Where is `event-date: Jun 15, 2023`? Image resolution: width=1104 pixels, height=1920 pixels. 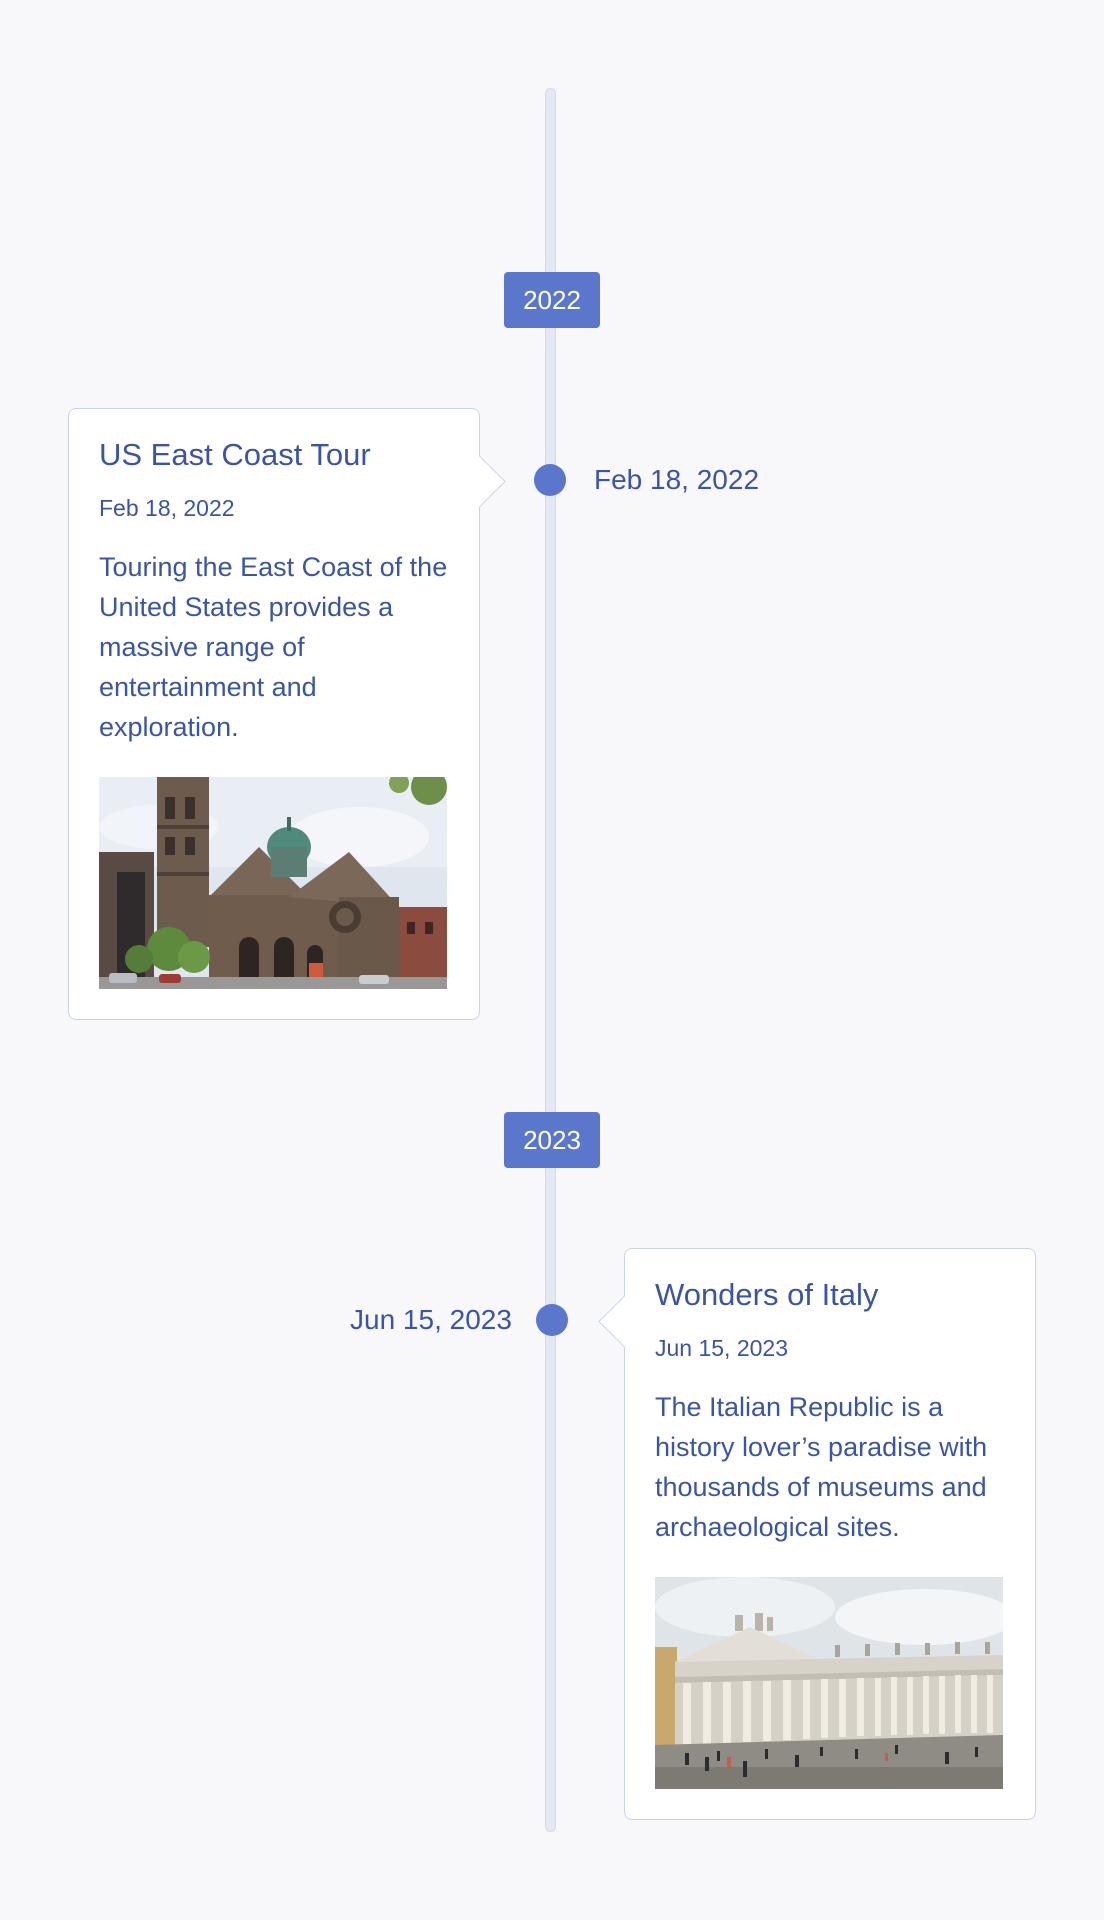 event-date: Jun 15, 2023 is located at coordinates (722, 1348).